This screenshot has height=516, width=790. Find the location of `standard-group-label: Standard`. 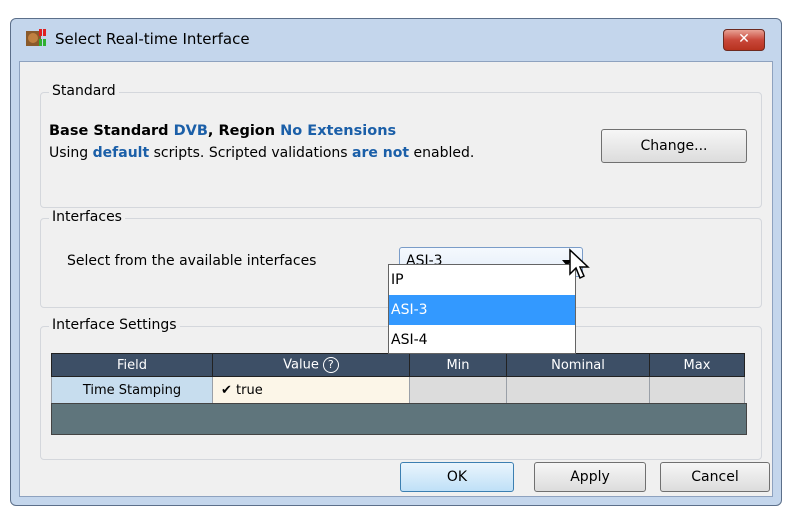

standard-group-label: Standard is located at coordinates (84, 91).